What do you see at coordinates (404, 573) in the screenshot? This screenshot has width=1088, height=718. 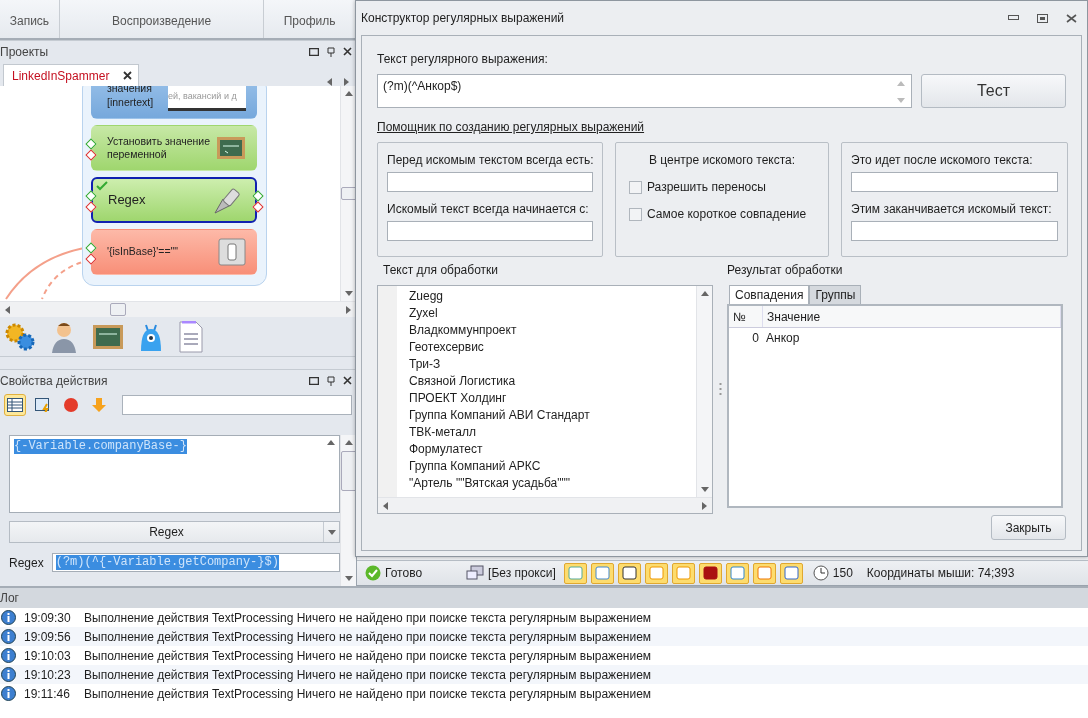 I see `status-text: Готово` at bounding box center [404, 573].